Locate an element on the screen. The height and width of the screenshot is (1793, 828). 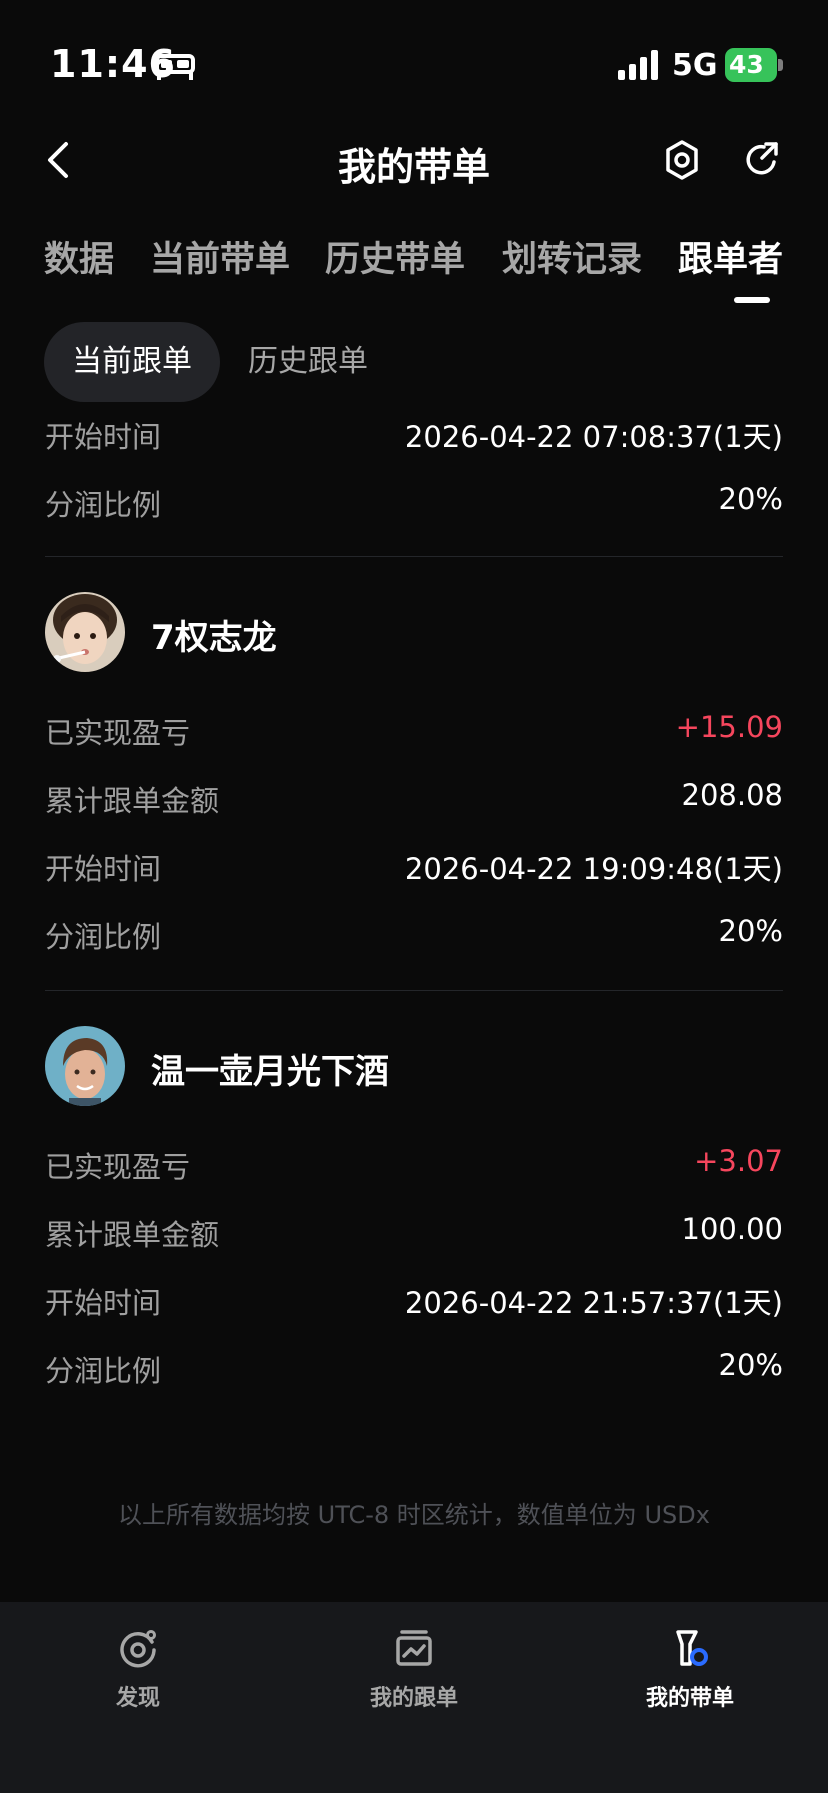
realized-pnl-value: +3.07 is located at coordinates (738, 1161).